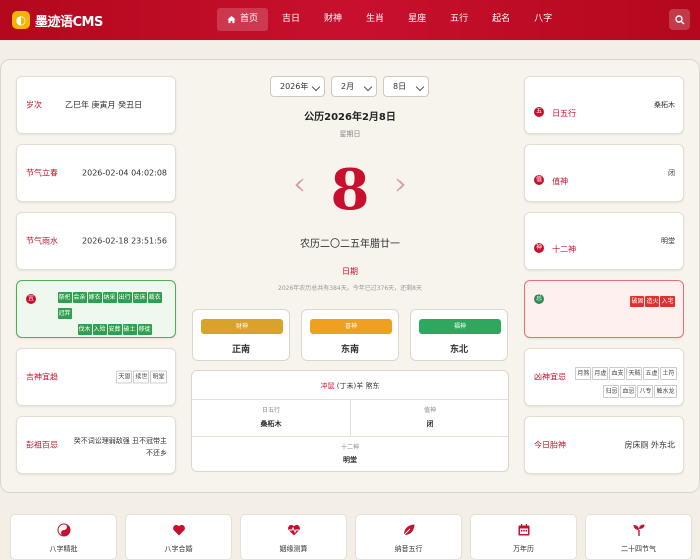  I want to click on shortcut-yinyuan: 姻缘测算, so click(293, 537).